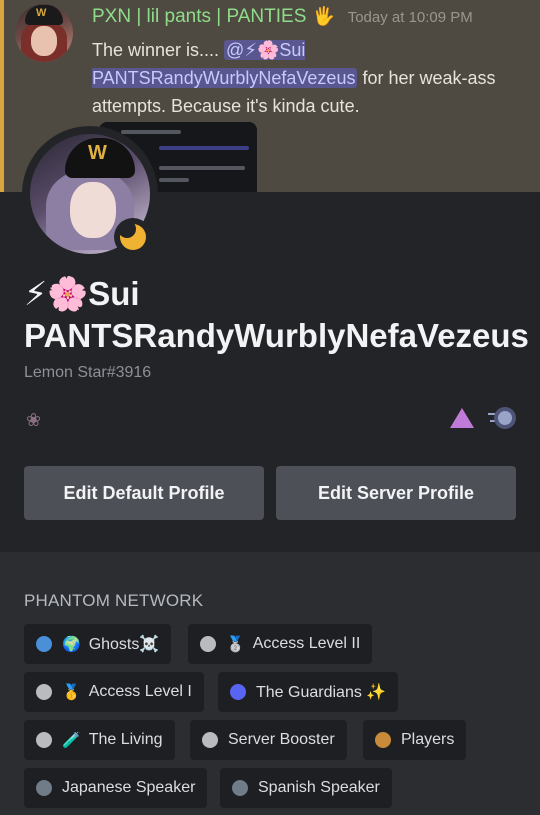  I want to click on role-name: Access Level I, so click(140, 691).